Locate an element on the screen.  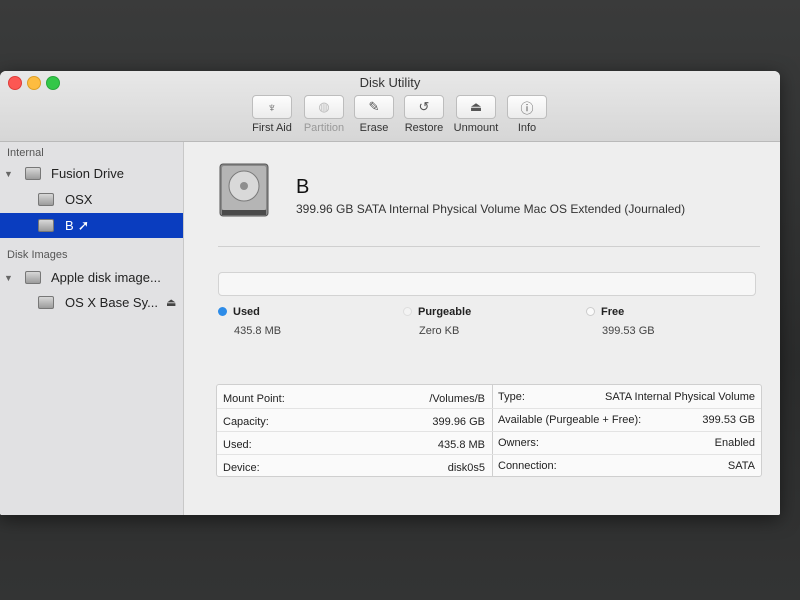
info-label: Capacity: is located at coordinates (246, 422).